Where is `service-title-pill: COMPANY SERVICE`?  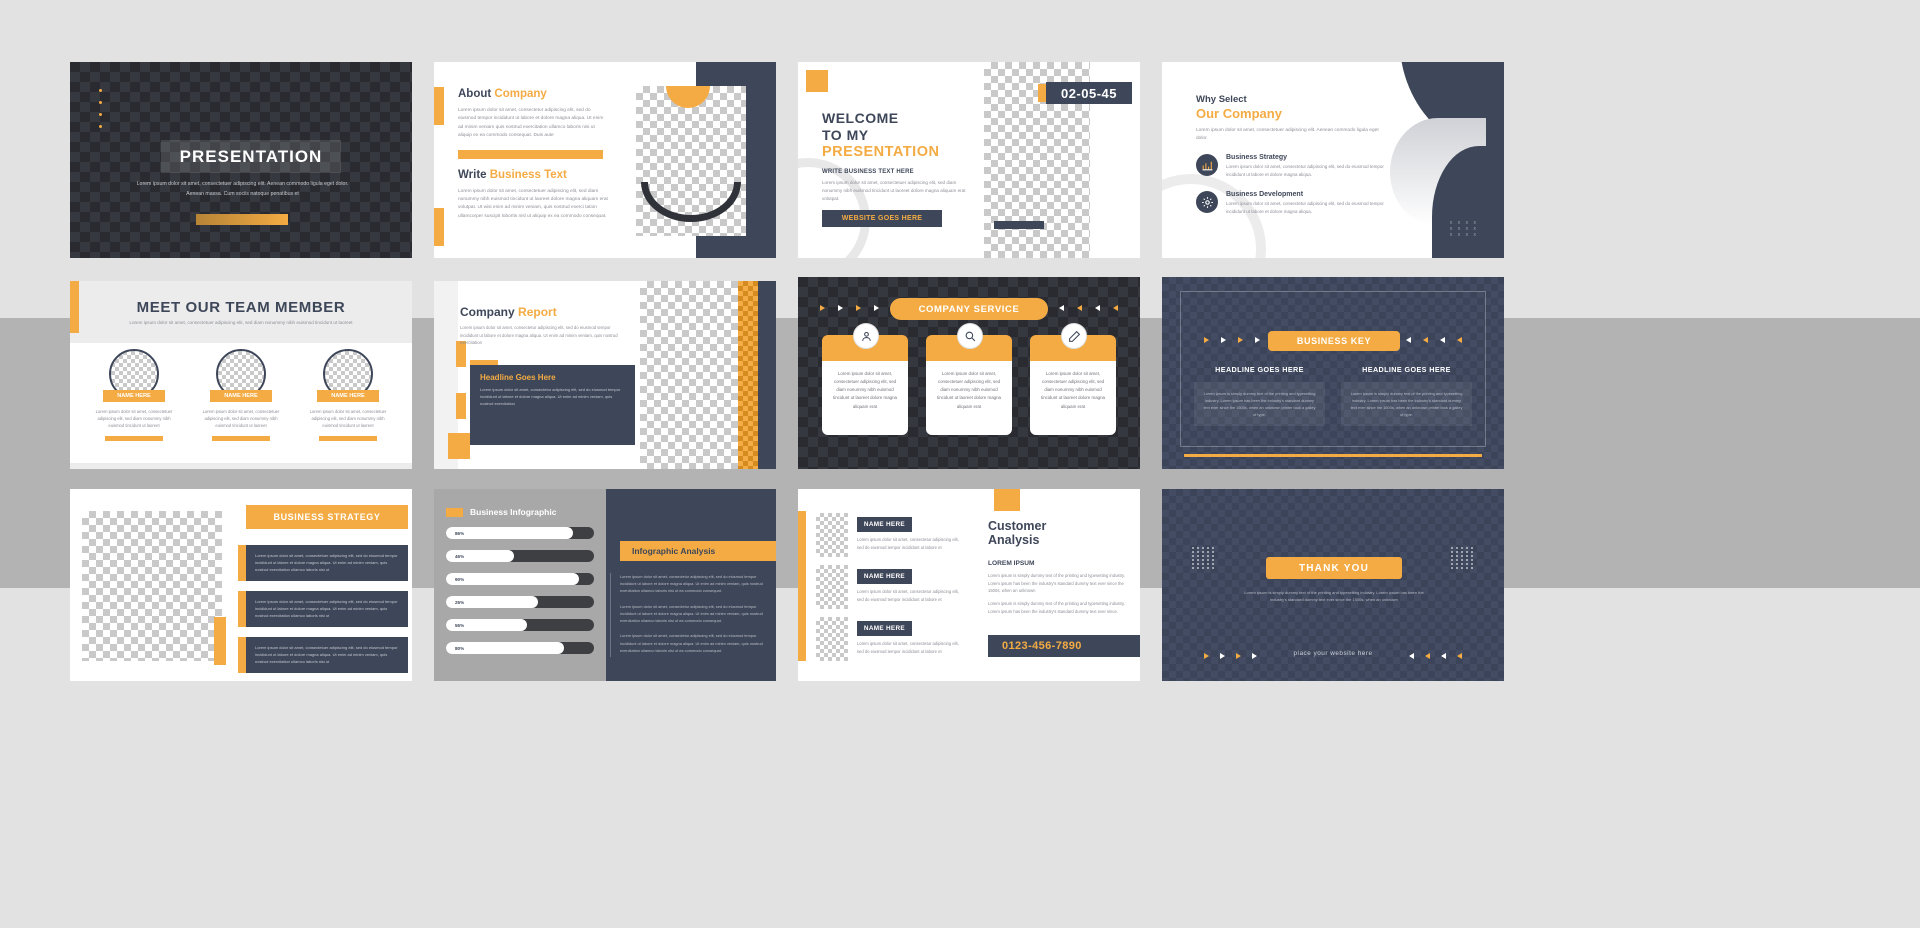 service-title-pill: COMPANY SERVICE is located at coordinates (969, 309).